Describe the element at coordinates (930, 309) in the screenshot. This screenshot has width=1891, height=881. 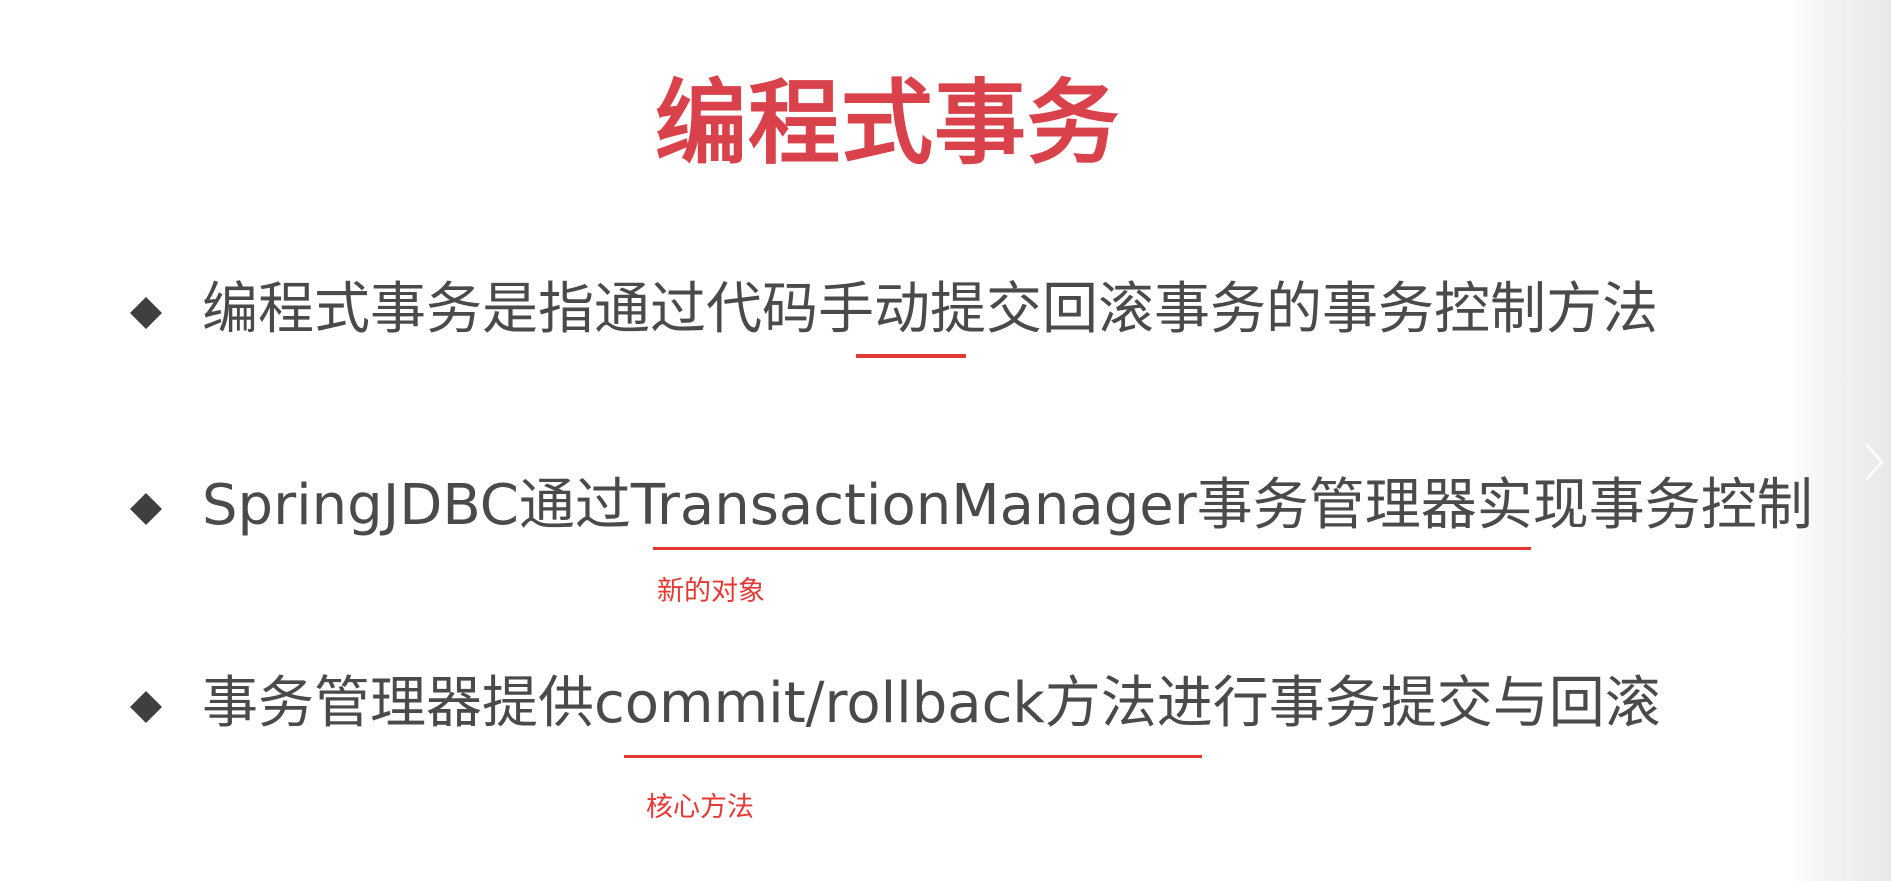
I see `bullet-text-1: 编程式事务是指通过代码手动提交回滚事务的事务控制方法` at that location.